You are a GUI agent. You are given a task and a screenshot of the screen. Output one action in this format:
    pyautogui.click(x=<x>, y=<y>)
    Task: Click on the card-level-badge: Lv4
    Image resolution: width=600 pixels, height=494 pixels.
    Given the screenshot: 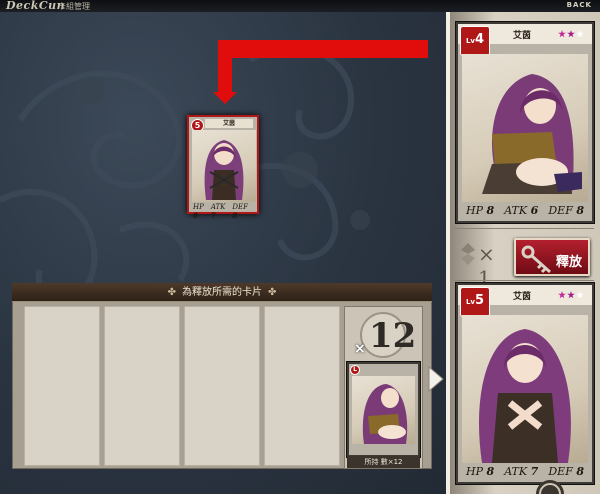 What is the action you would take?
    pyautogui.click(x=475, y=41)
    